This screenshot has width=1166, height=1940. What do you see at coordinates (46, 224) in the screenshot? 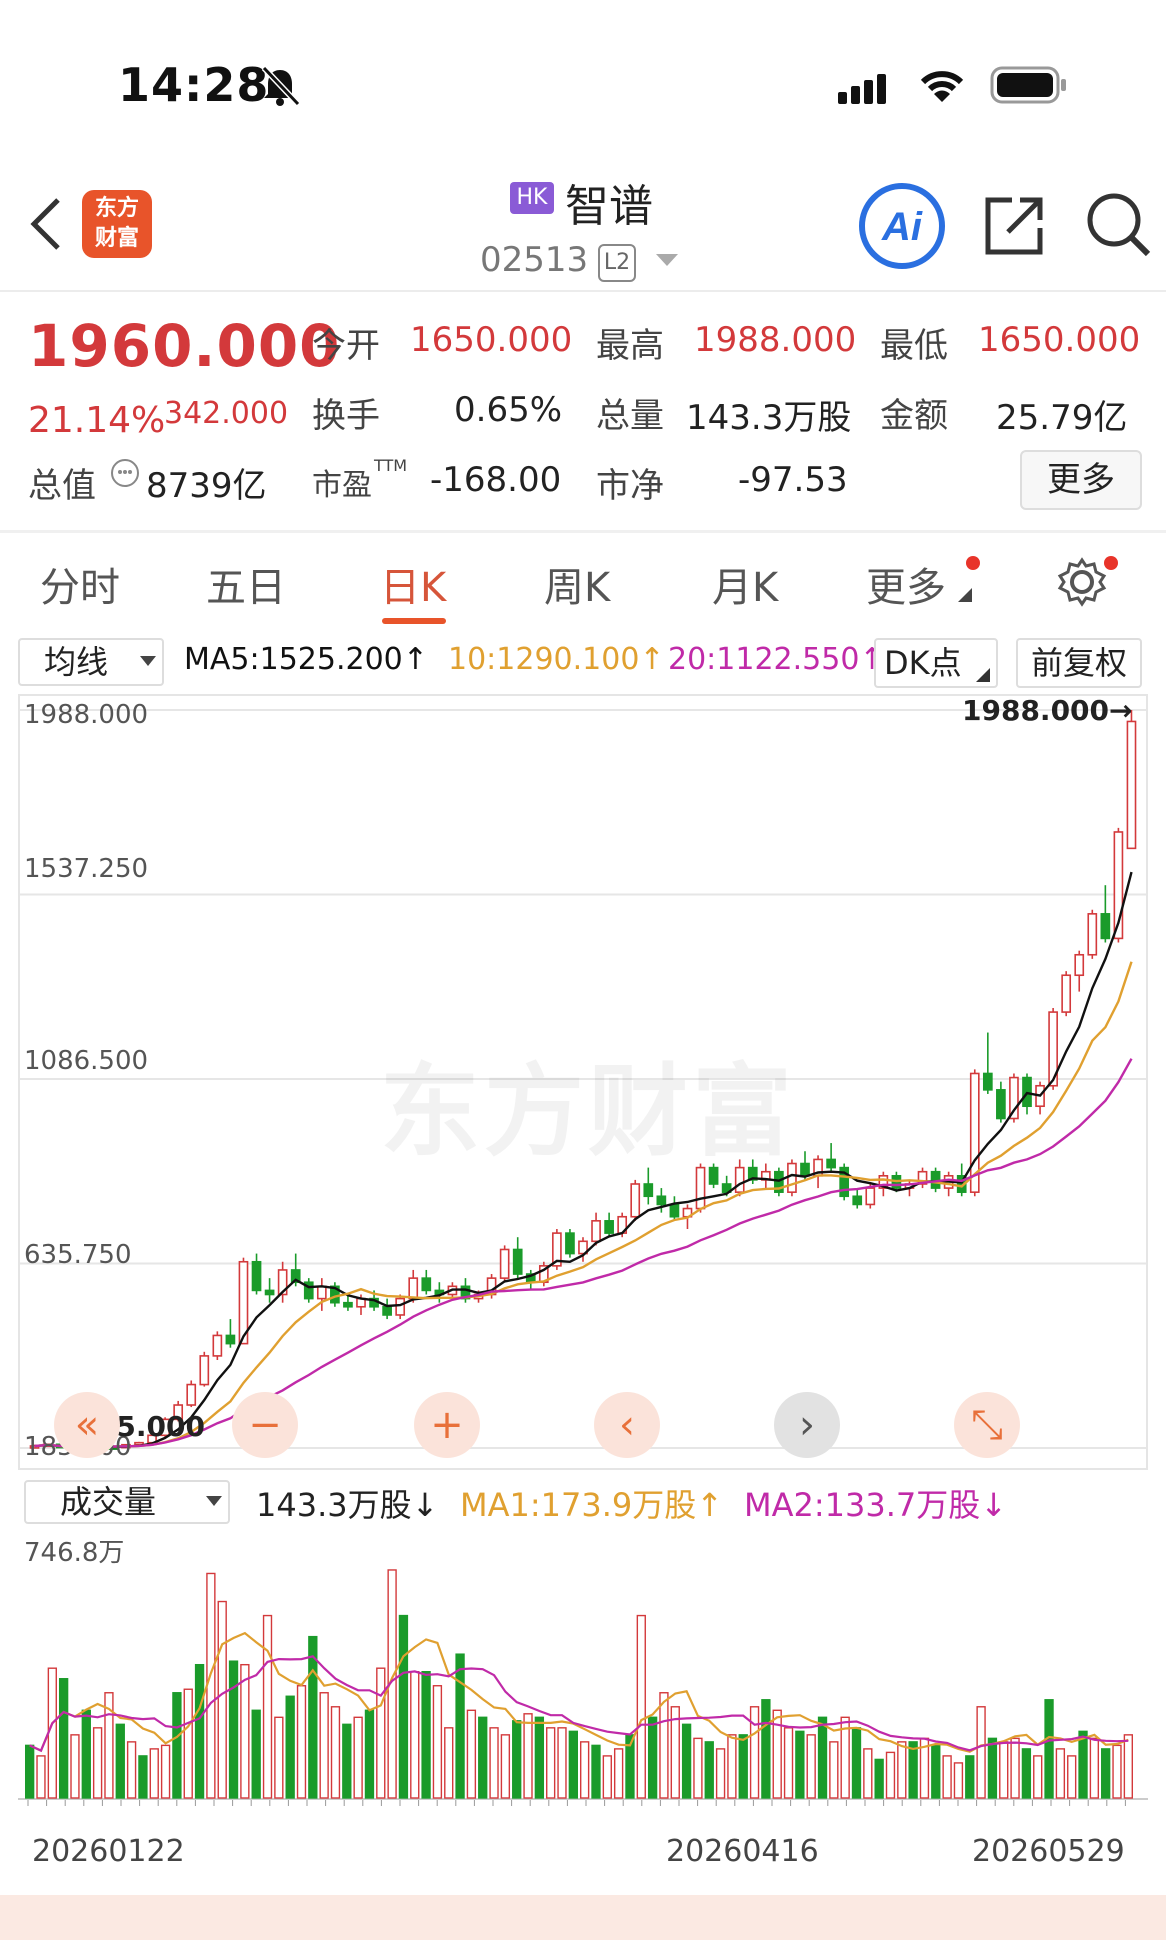
I see `back-icon` at bounding box center [46, 224].